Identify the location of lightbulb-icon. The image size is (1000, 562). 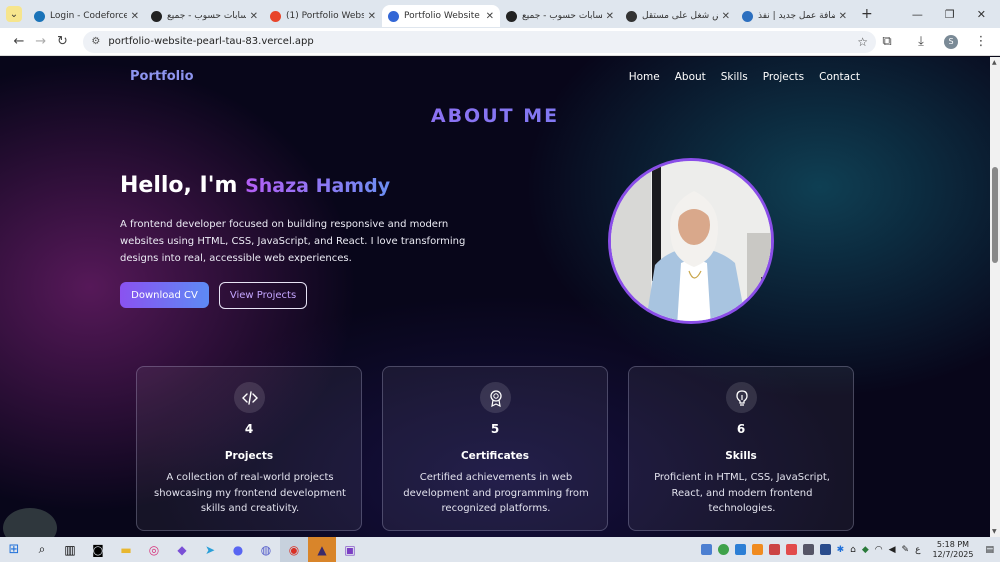
(741, 397).